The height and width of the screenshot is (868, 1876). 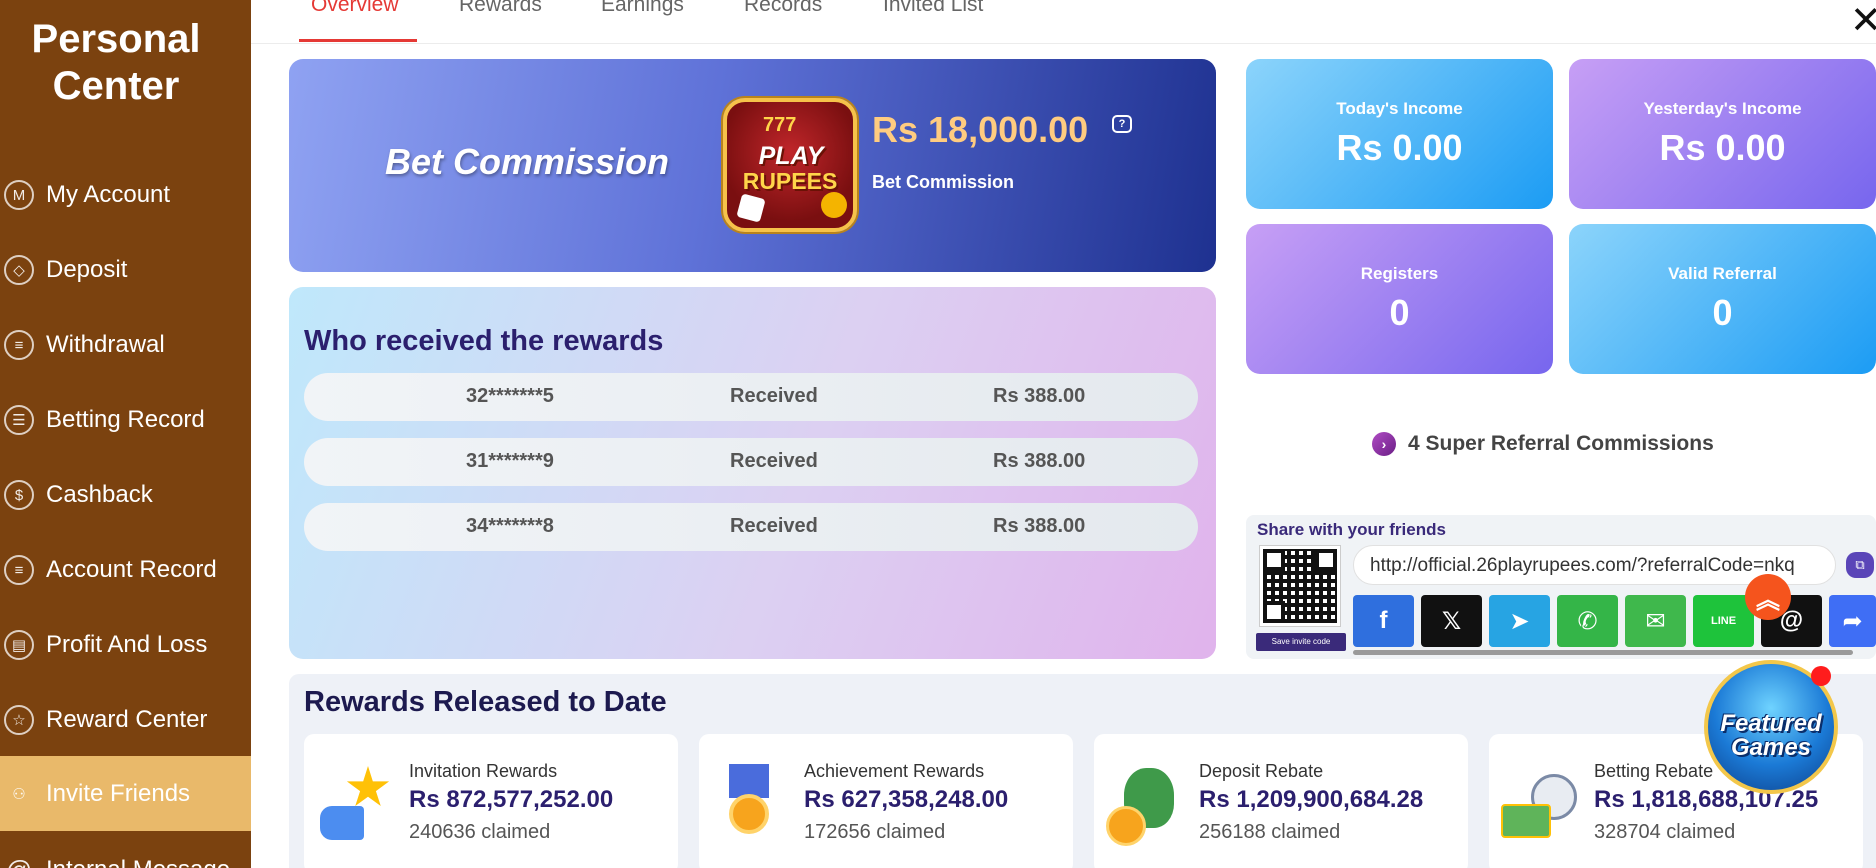 I want to click on sidebar-item-label: Betting Record, so click(x=125, y=419).